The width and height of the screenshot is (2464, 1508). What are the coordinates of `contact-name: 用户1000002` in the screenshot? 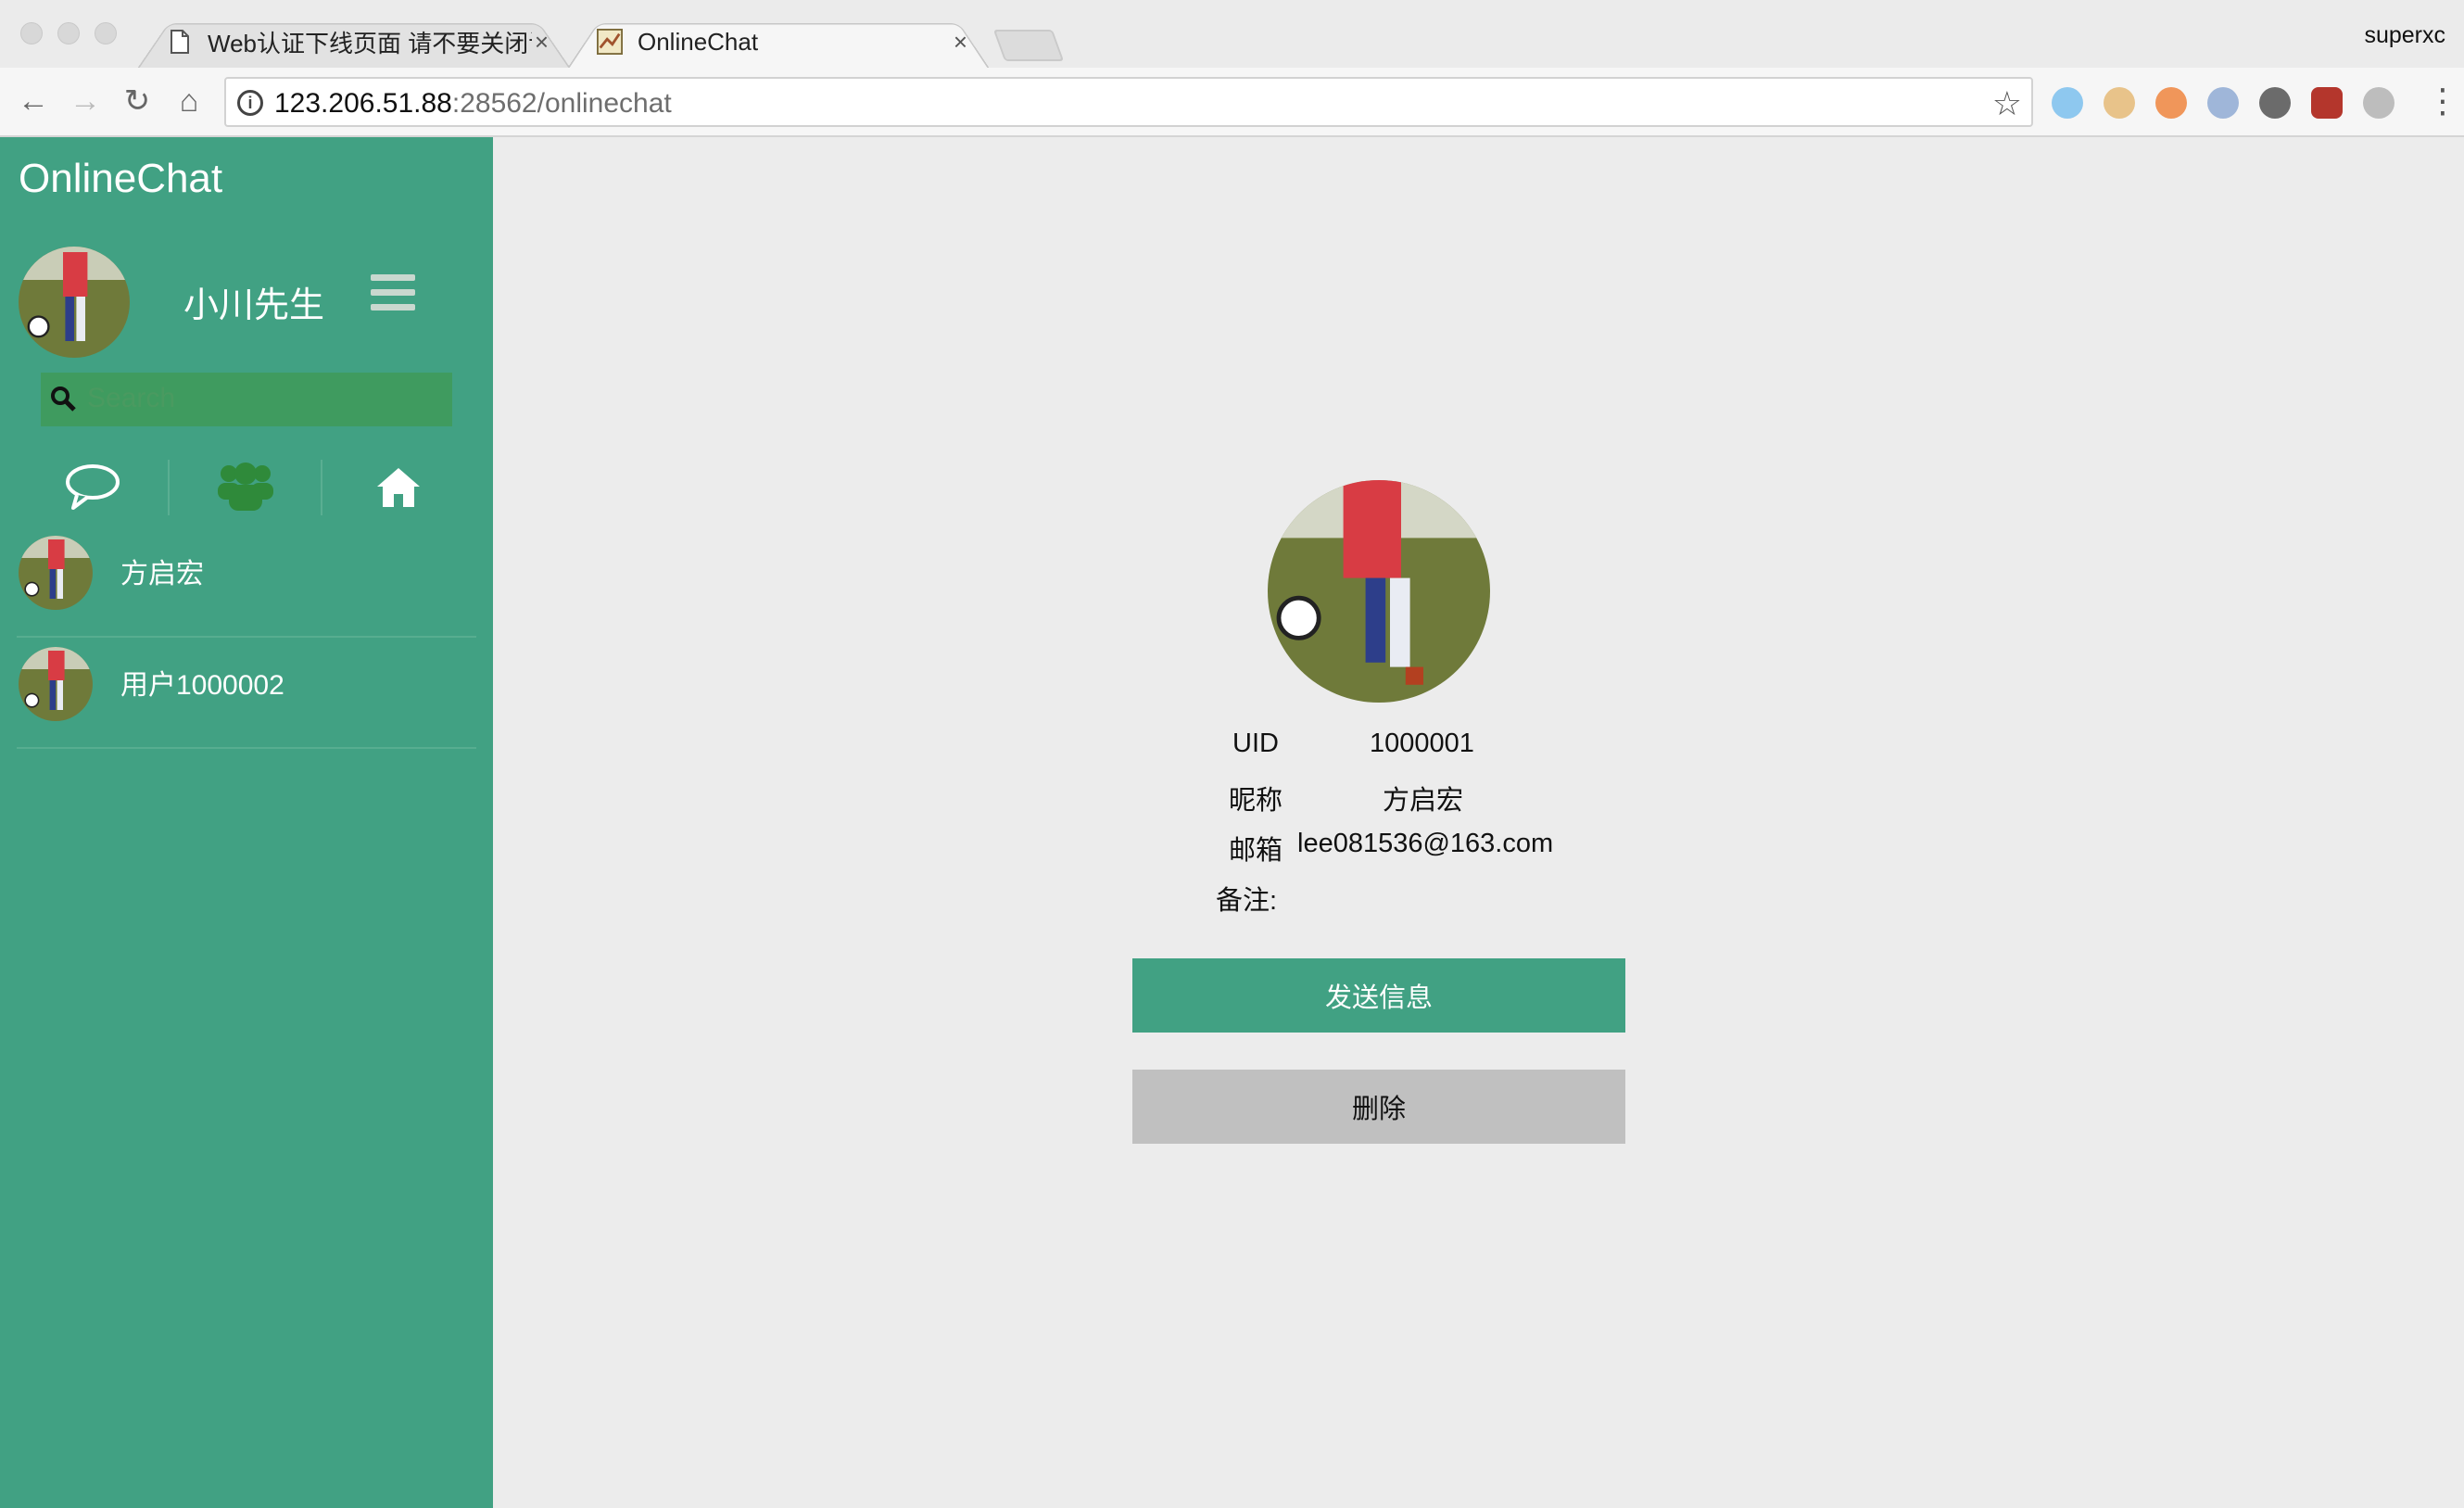 It's located at (202, 685).